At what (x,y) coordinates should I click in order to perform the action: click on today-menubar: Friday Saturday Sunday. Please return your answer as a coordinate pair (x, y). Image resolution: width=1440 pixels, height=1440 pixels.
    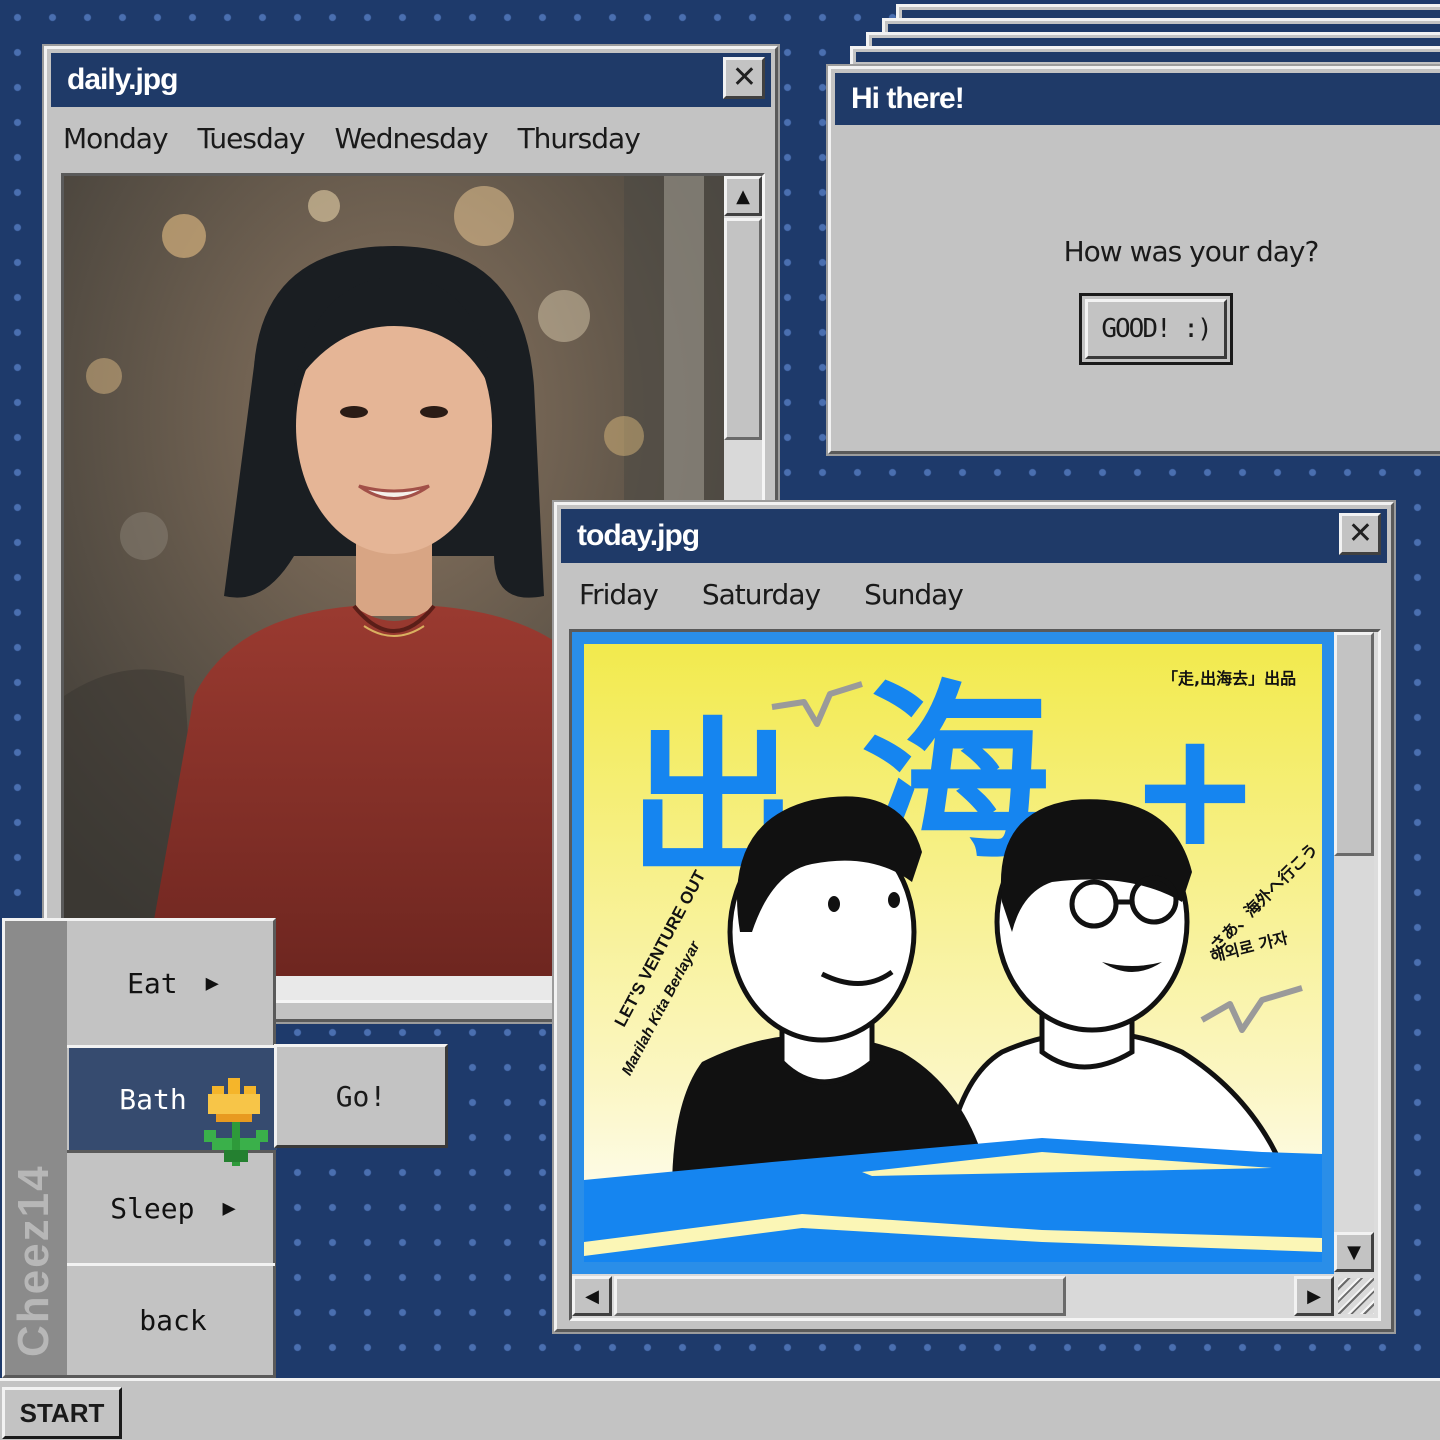
    Looking at the image, I should click on (974, 594).